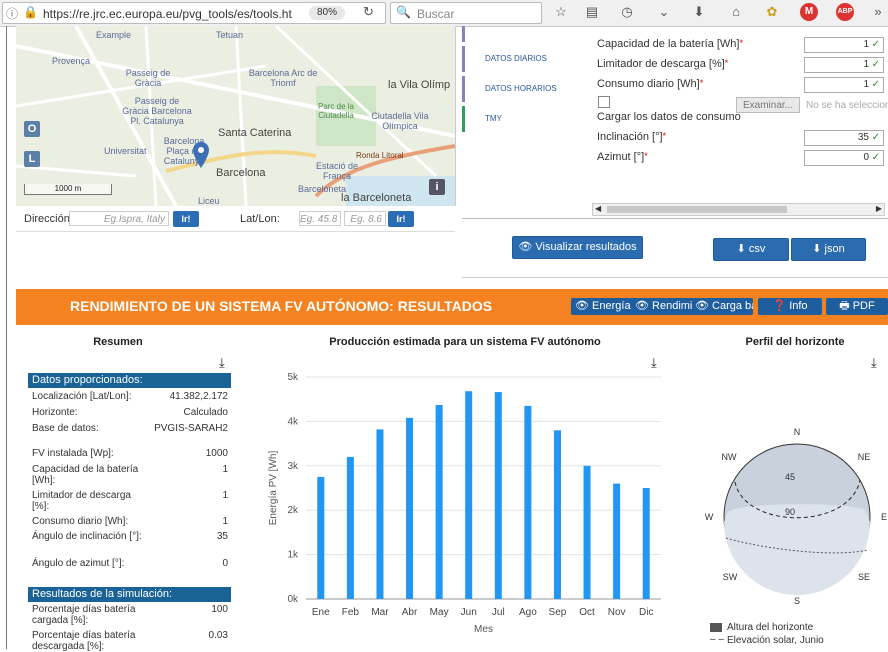 Image resolution: width=888 pixels, height=652 pixels. I want to click on overflow-icon: », so click(878, 12).